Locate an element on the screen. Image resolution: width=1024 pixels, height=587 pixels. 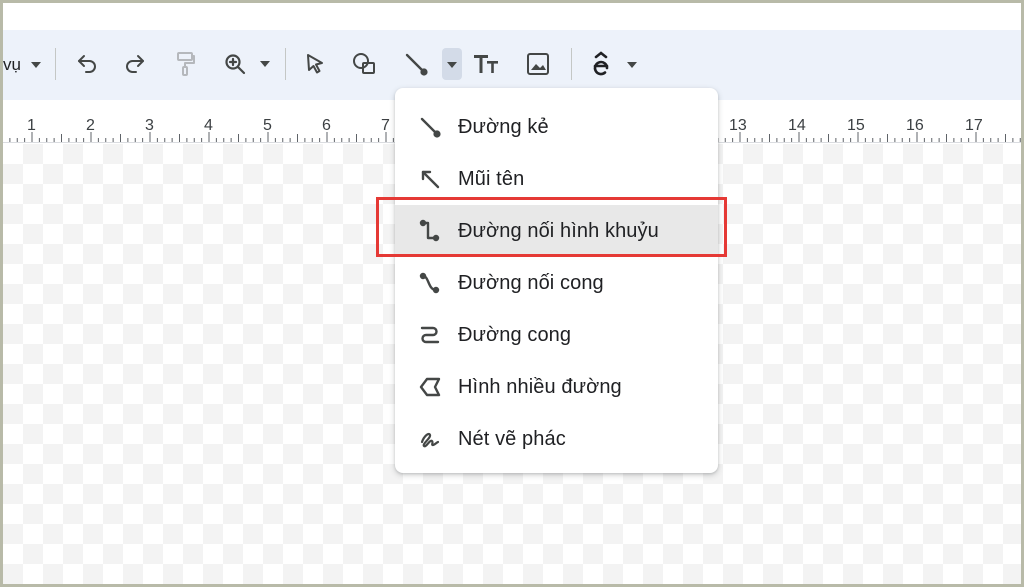
zoom-button is located at coordinates (235, 64).